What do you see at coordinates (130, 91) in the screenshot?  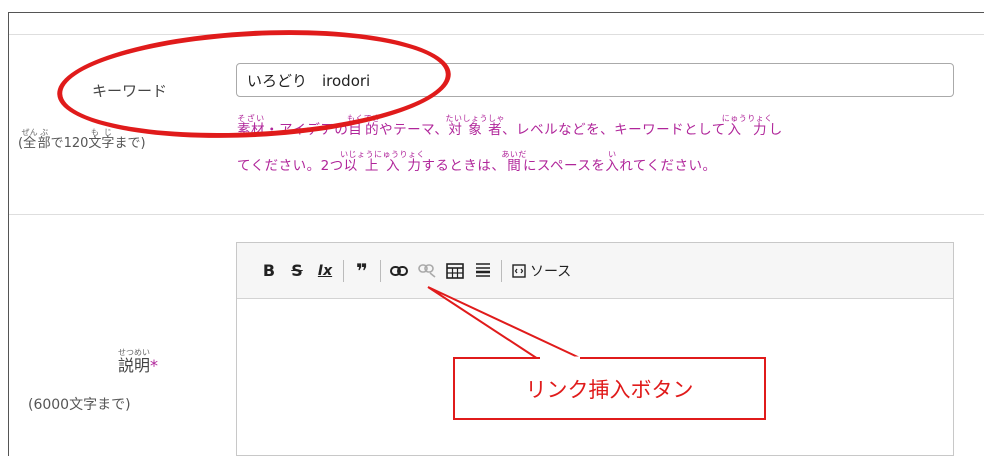 I see `keyword-label: キーワード` at bounding box center [130, 91].